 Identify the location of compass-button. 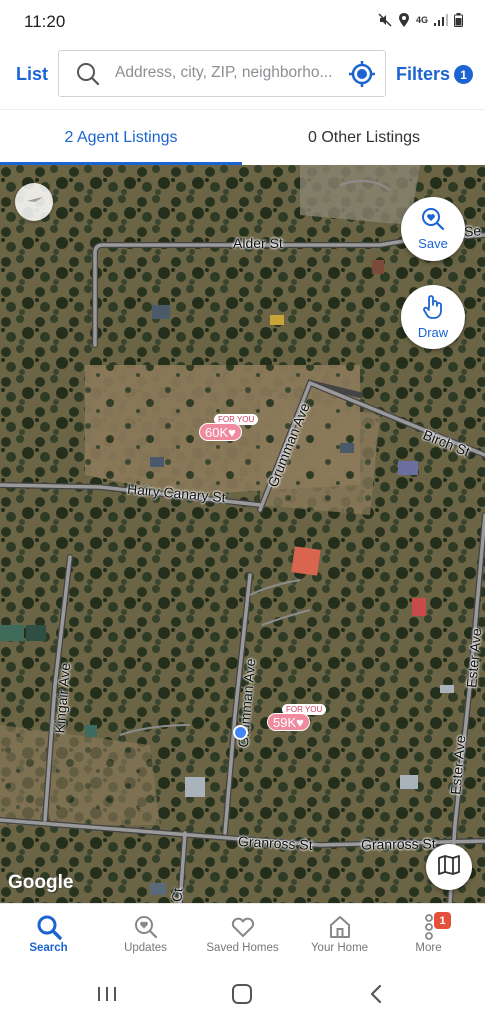
(34, 202).